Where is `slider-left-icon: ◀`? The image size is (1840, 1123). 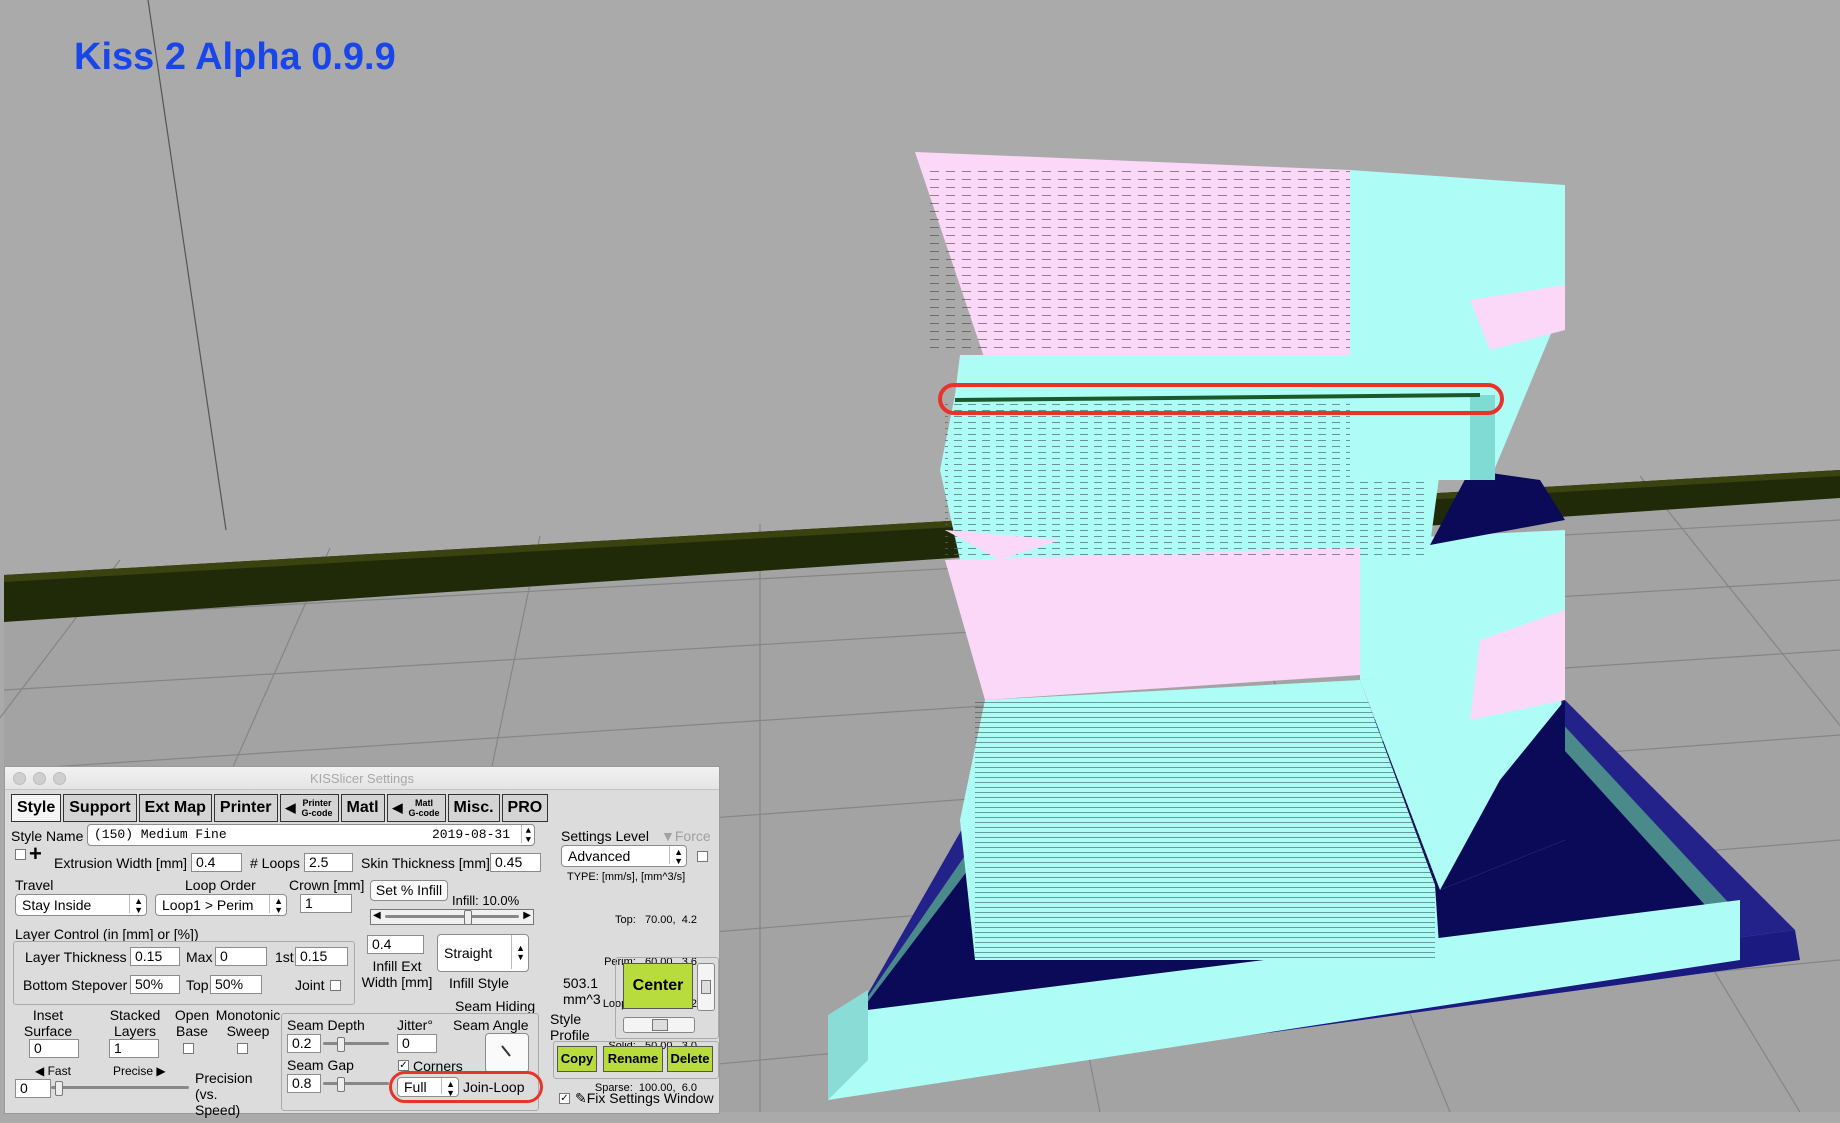
slider-left-icon: ◀ is located at coordinates (377, 915).